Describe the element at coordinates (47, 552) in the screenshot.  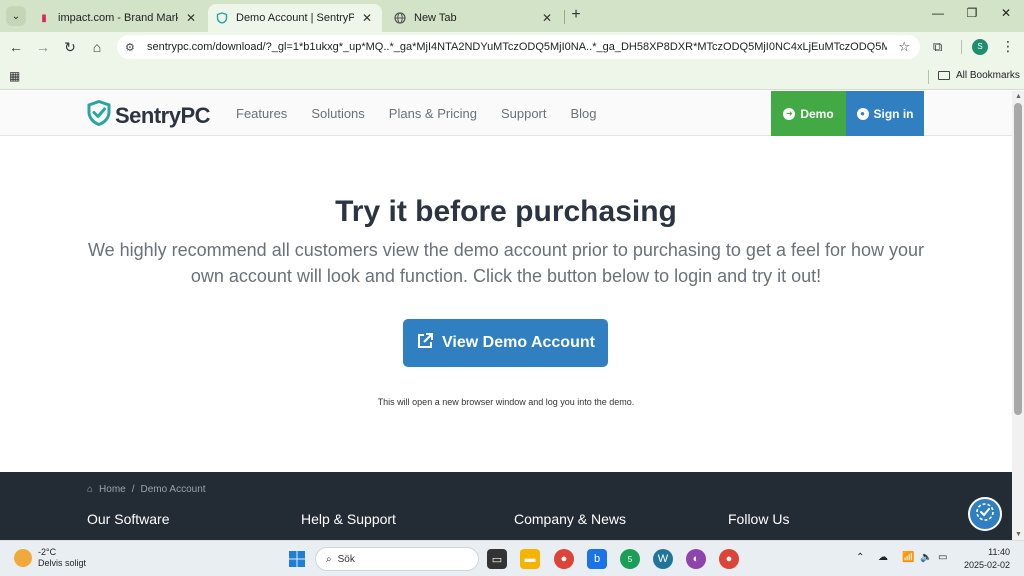
I see `temperature: -2°C` at that location.